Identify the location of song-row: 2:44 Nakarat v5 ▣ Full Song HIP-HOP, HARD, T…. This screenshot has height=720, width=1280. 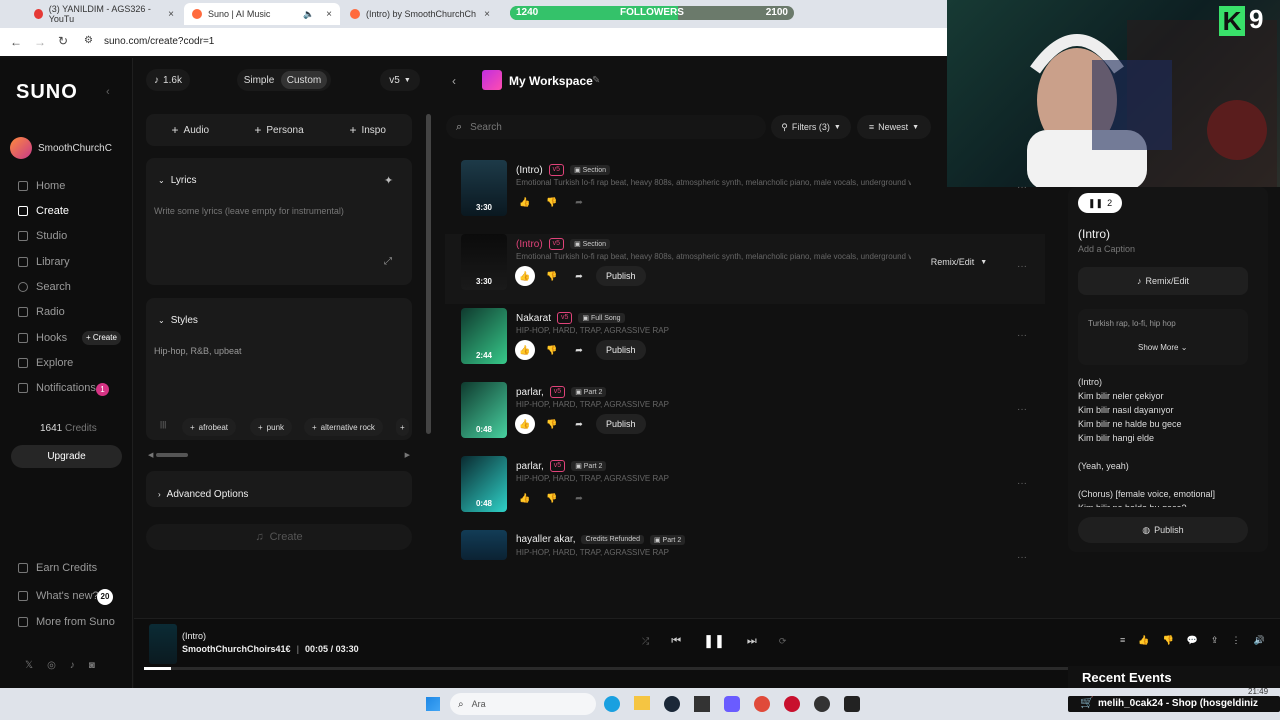
(745, 343).